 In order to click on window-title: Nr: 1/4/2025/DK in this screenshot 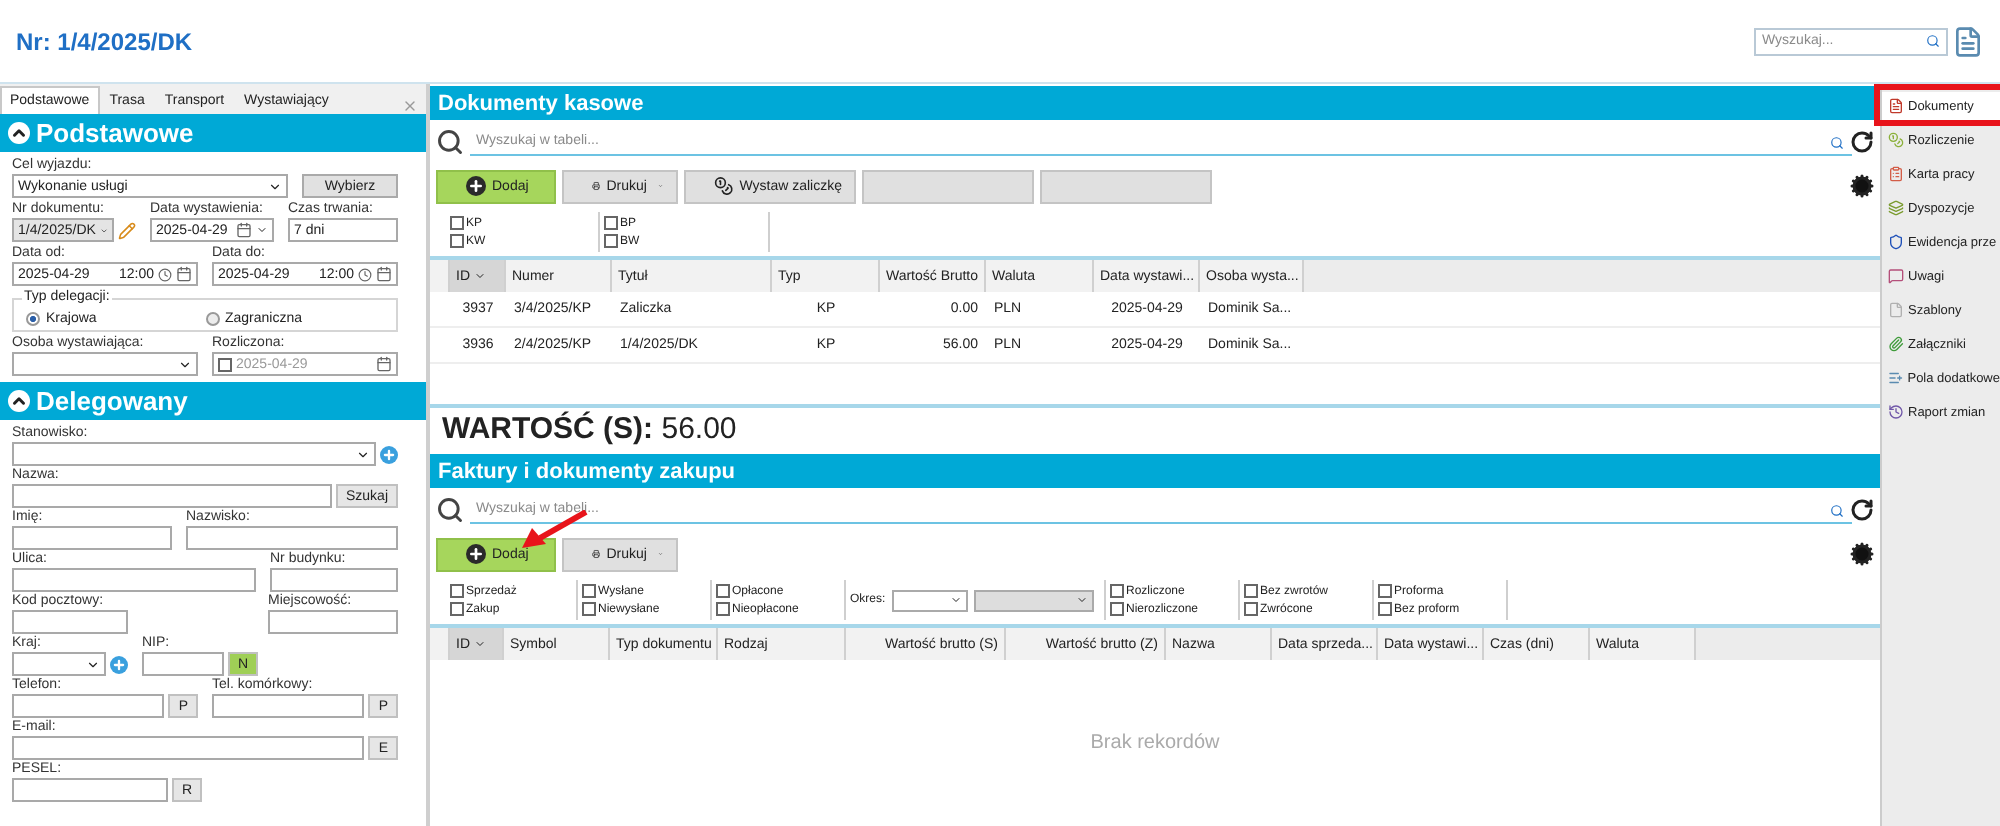, I will do `click(104, 41)`.